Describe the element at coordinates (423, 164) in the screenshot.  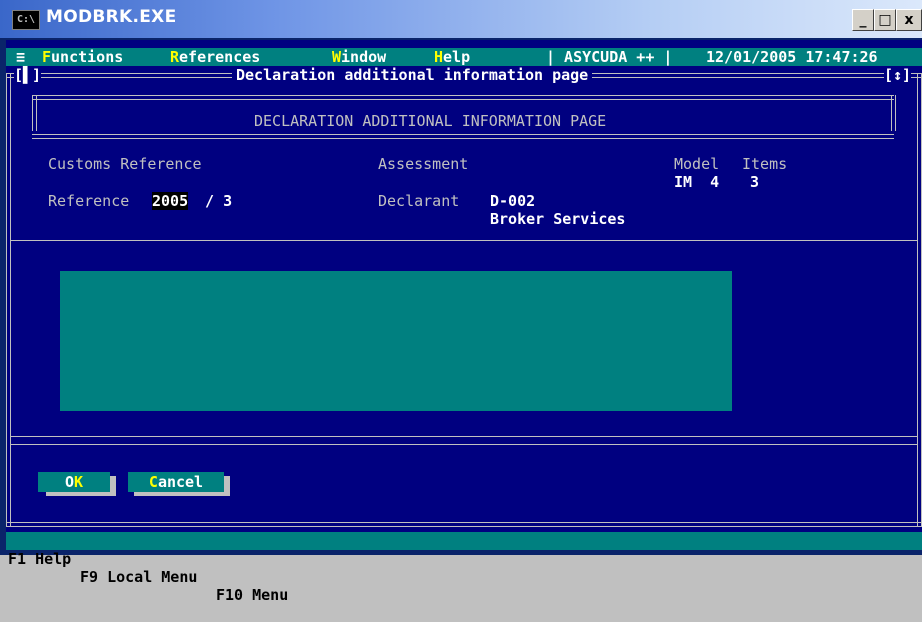
I see `assessment-label: Assessment` at that location.